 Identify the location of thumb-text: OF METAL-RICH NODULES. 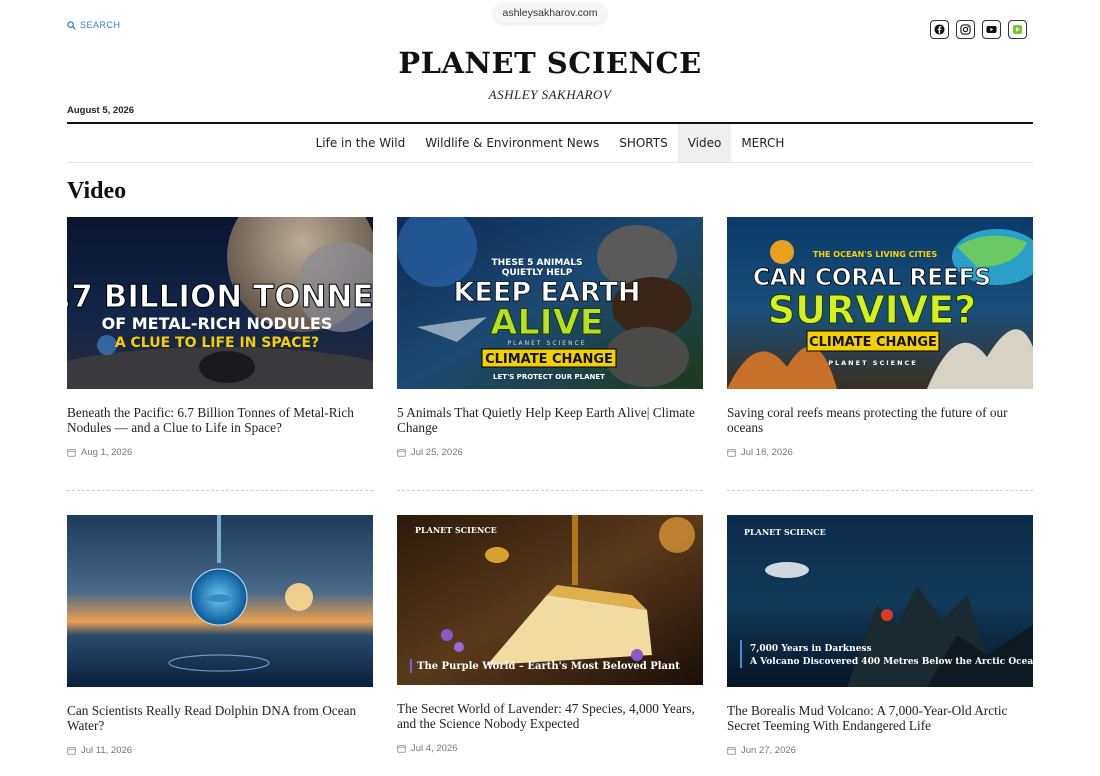
(217, 323).